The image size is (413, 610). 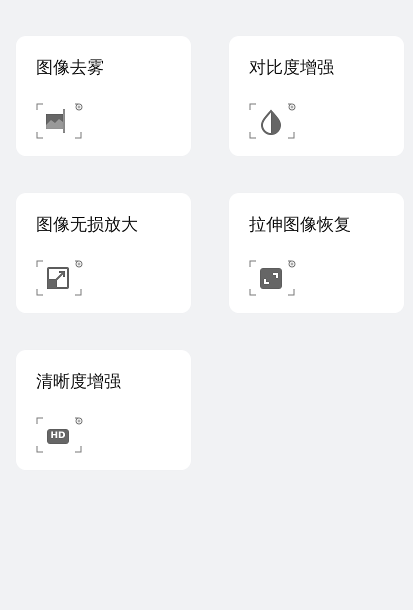 I want to click on tool-title: 图像无损放大, so click(x=87, y=225).